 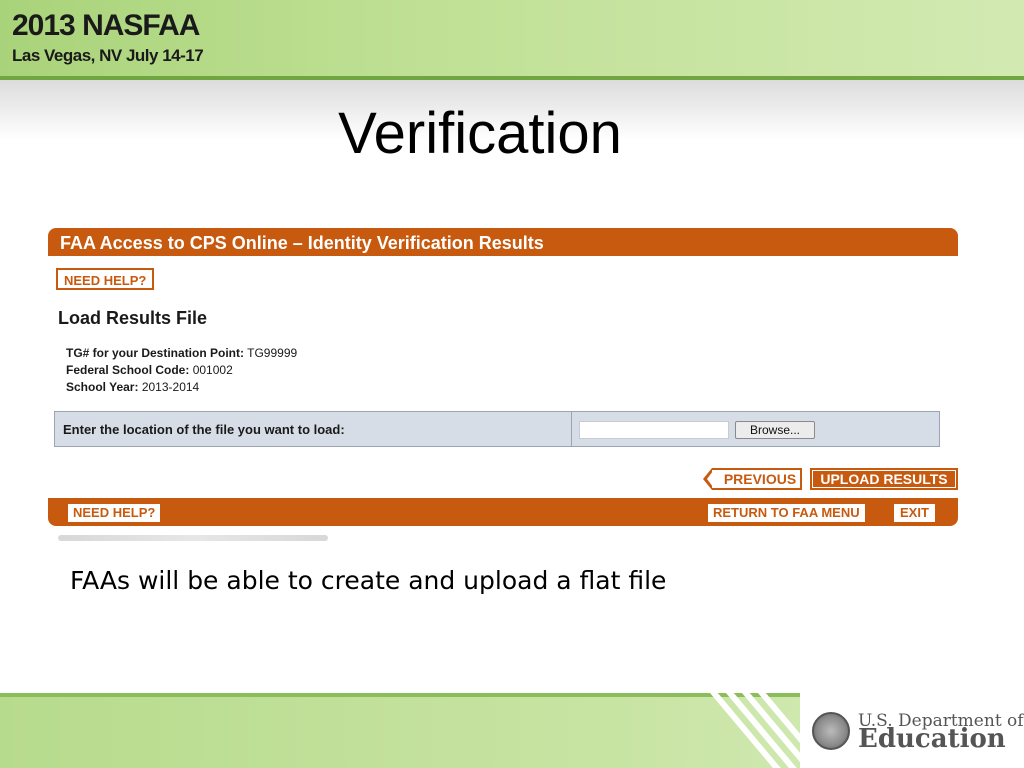 I want to click on exit-button: EXIT, so click(x=914, y=513).